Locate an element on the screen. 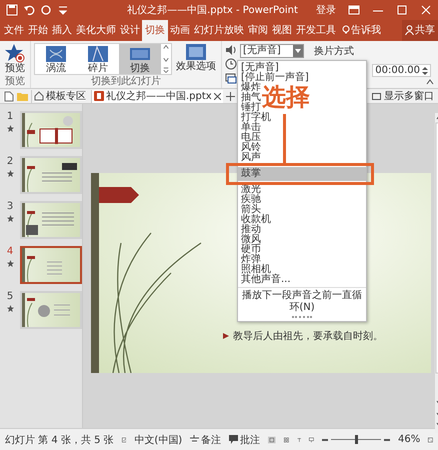 The height and width of the screenshot is (450, 438). slide-thumbnail is located at coordinates (51, 265).